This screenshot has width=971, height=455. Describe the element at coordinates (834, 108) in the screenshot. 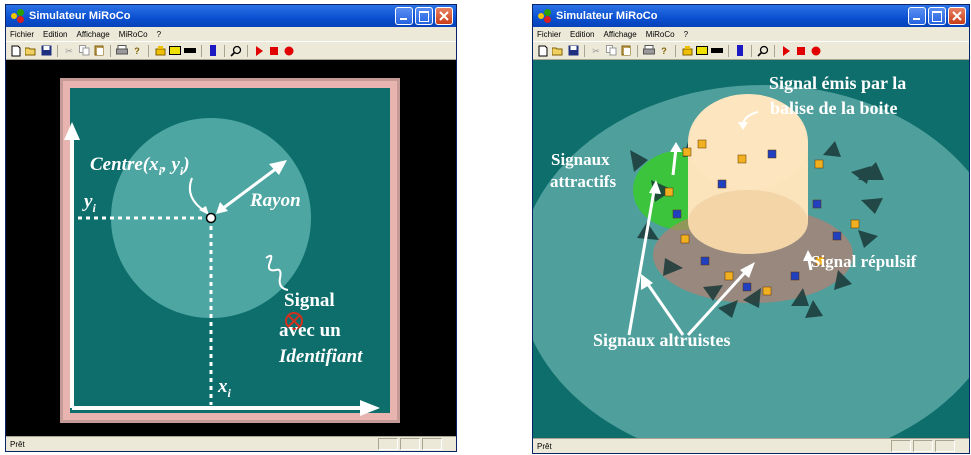

I see `signal-emis-label-2: balise de la boite` at that location.